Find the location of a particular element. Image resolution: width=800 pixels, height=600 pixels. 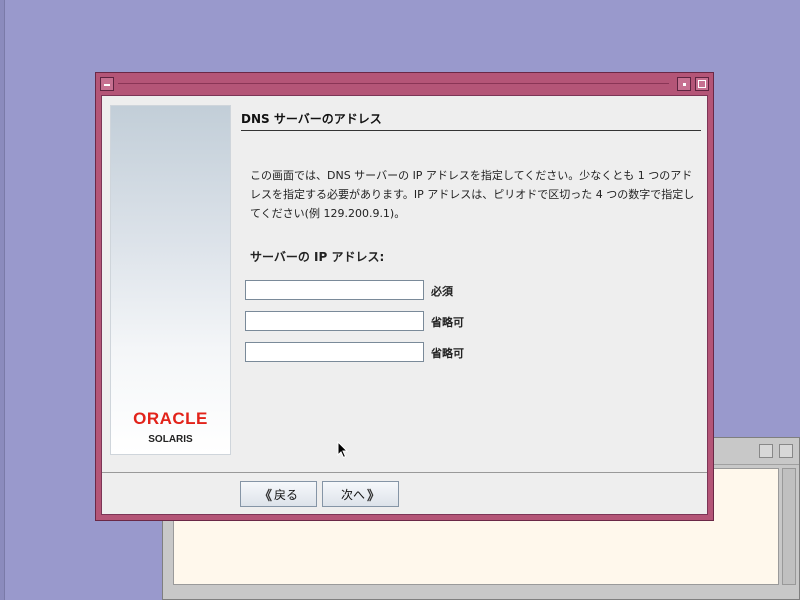

double-chevron-left-icon: 《 is located at coordinates (265, 496).